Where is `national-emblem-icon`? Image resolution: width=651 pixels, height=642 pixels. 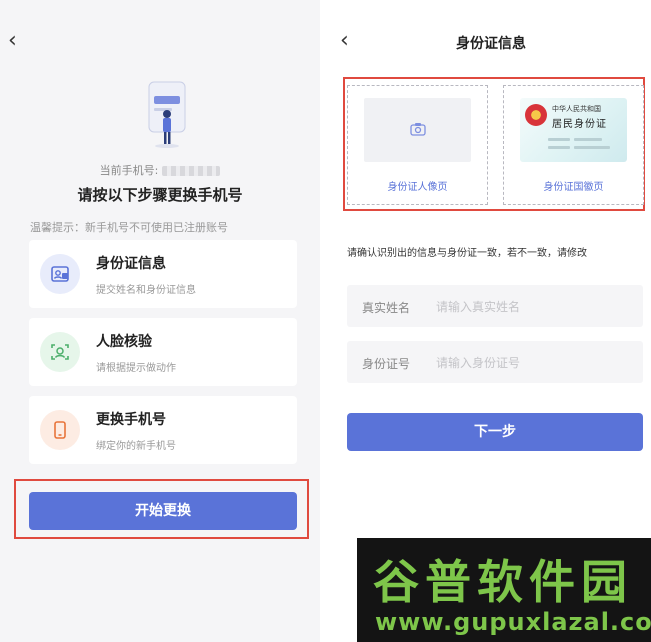
national-emblem-icon is located at coordinates (536, 115).